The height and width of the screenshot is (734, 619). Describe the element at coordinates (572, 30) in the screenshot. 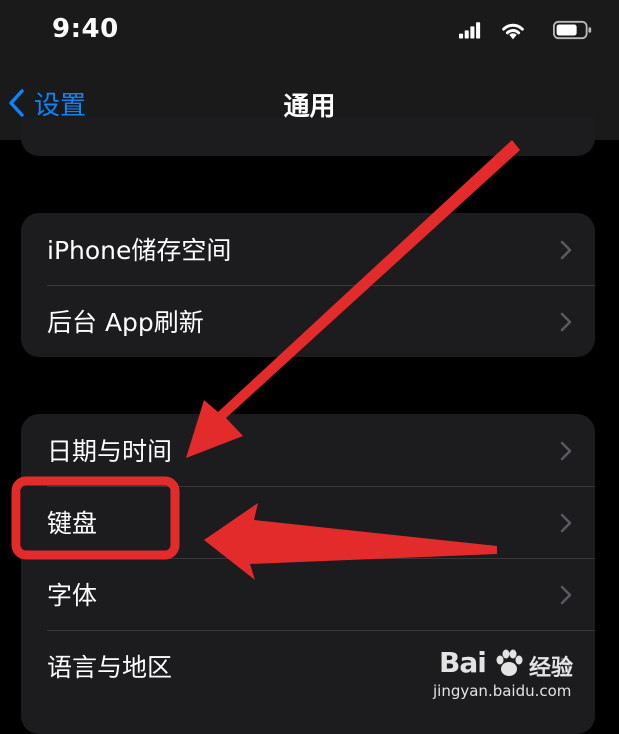

I see `battery-icon` at that location.